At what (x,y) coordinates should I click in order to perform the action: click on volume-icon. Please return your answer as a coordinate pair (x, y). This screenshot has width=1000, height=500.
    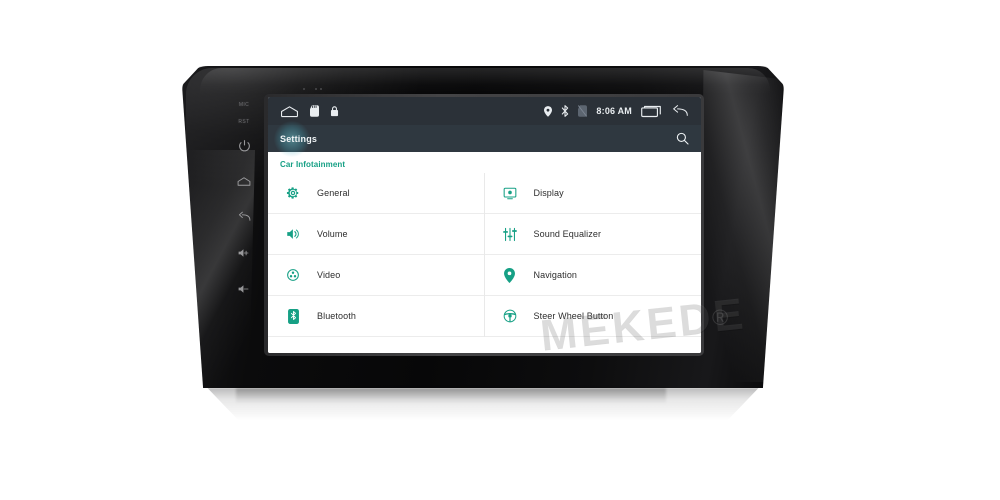
    Looking at the image, I should click on (293, 234).